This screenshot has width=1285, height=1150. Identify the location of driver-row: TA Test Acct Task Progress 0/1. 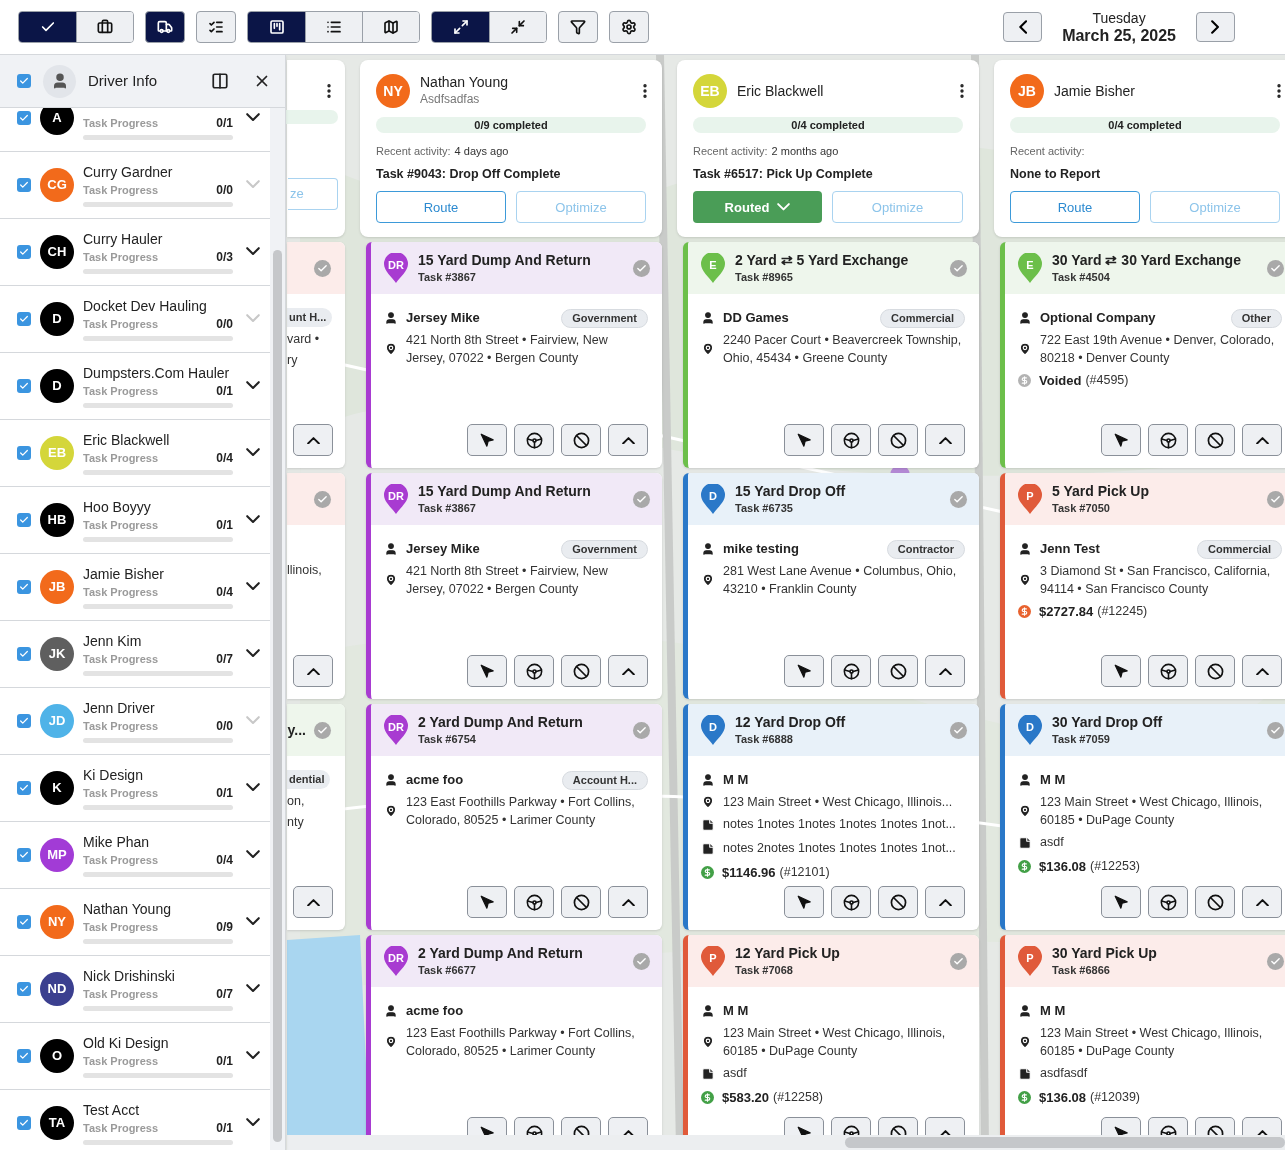
(135, 1120).